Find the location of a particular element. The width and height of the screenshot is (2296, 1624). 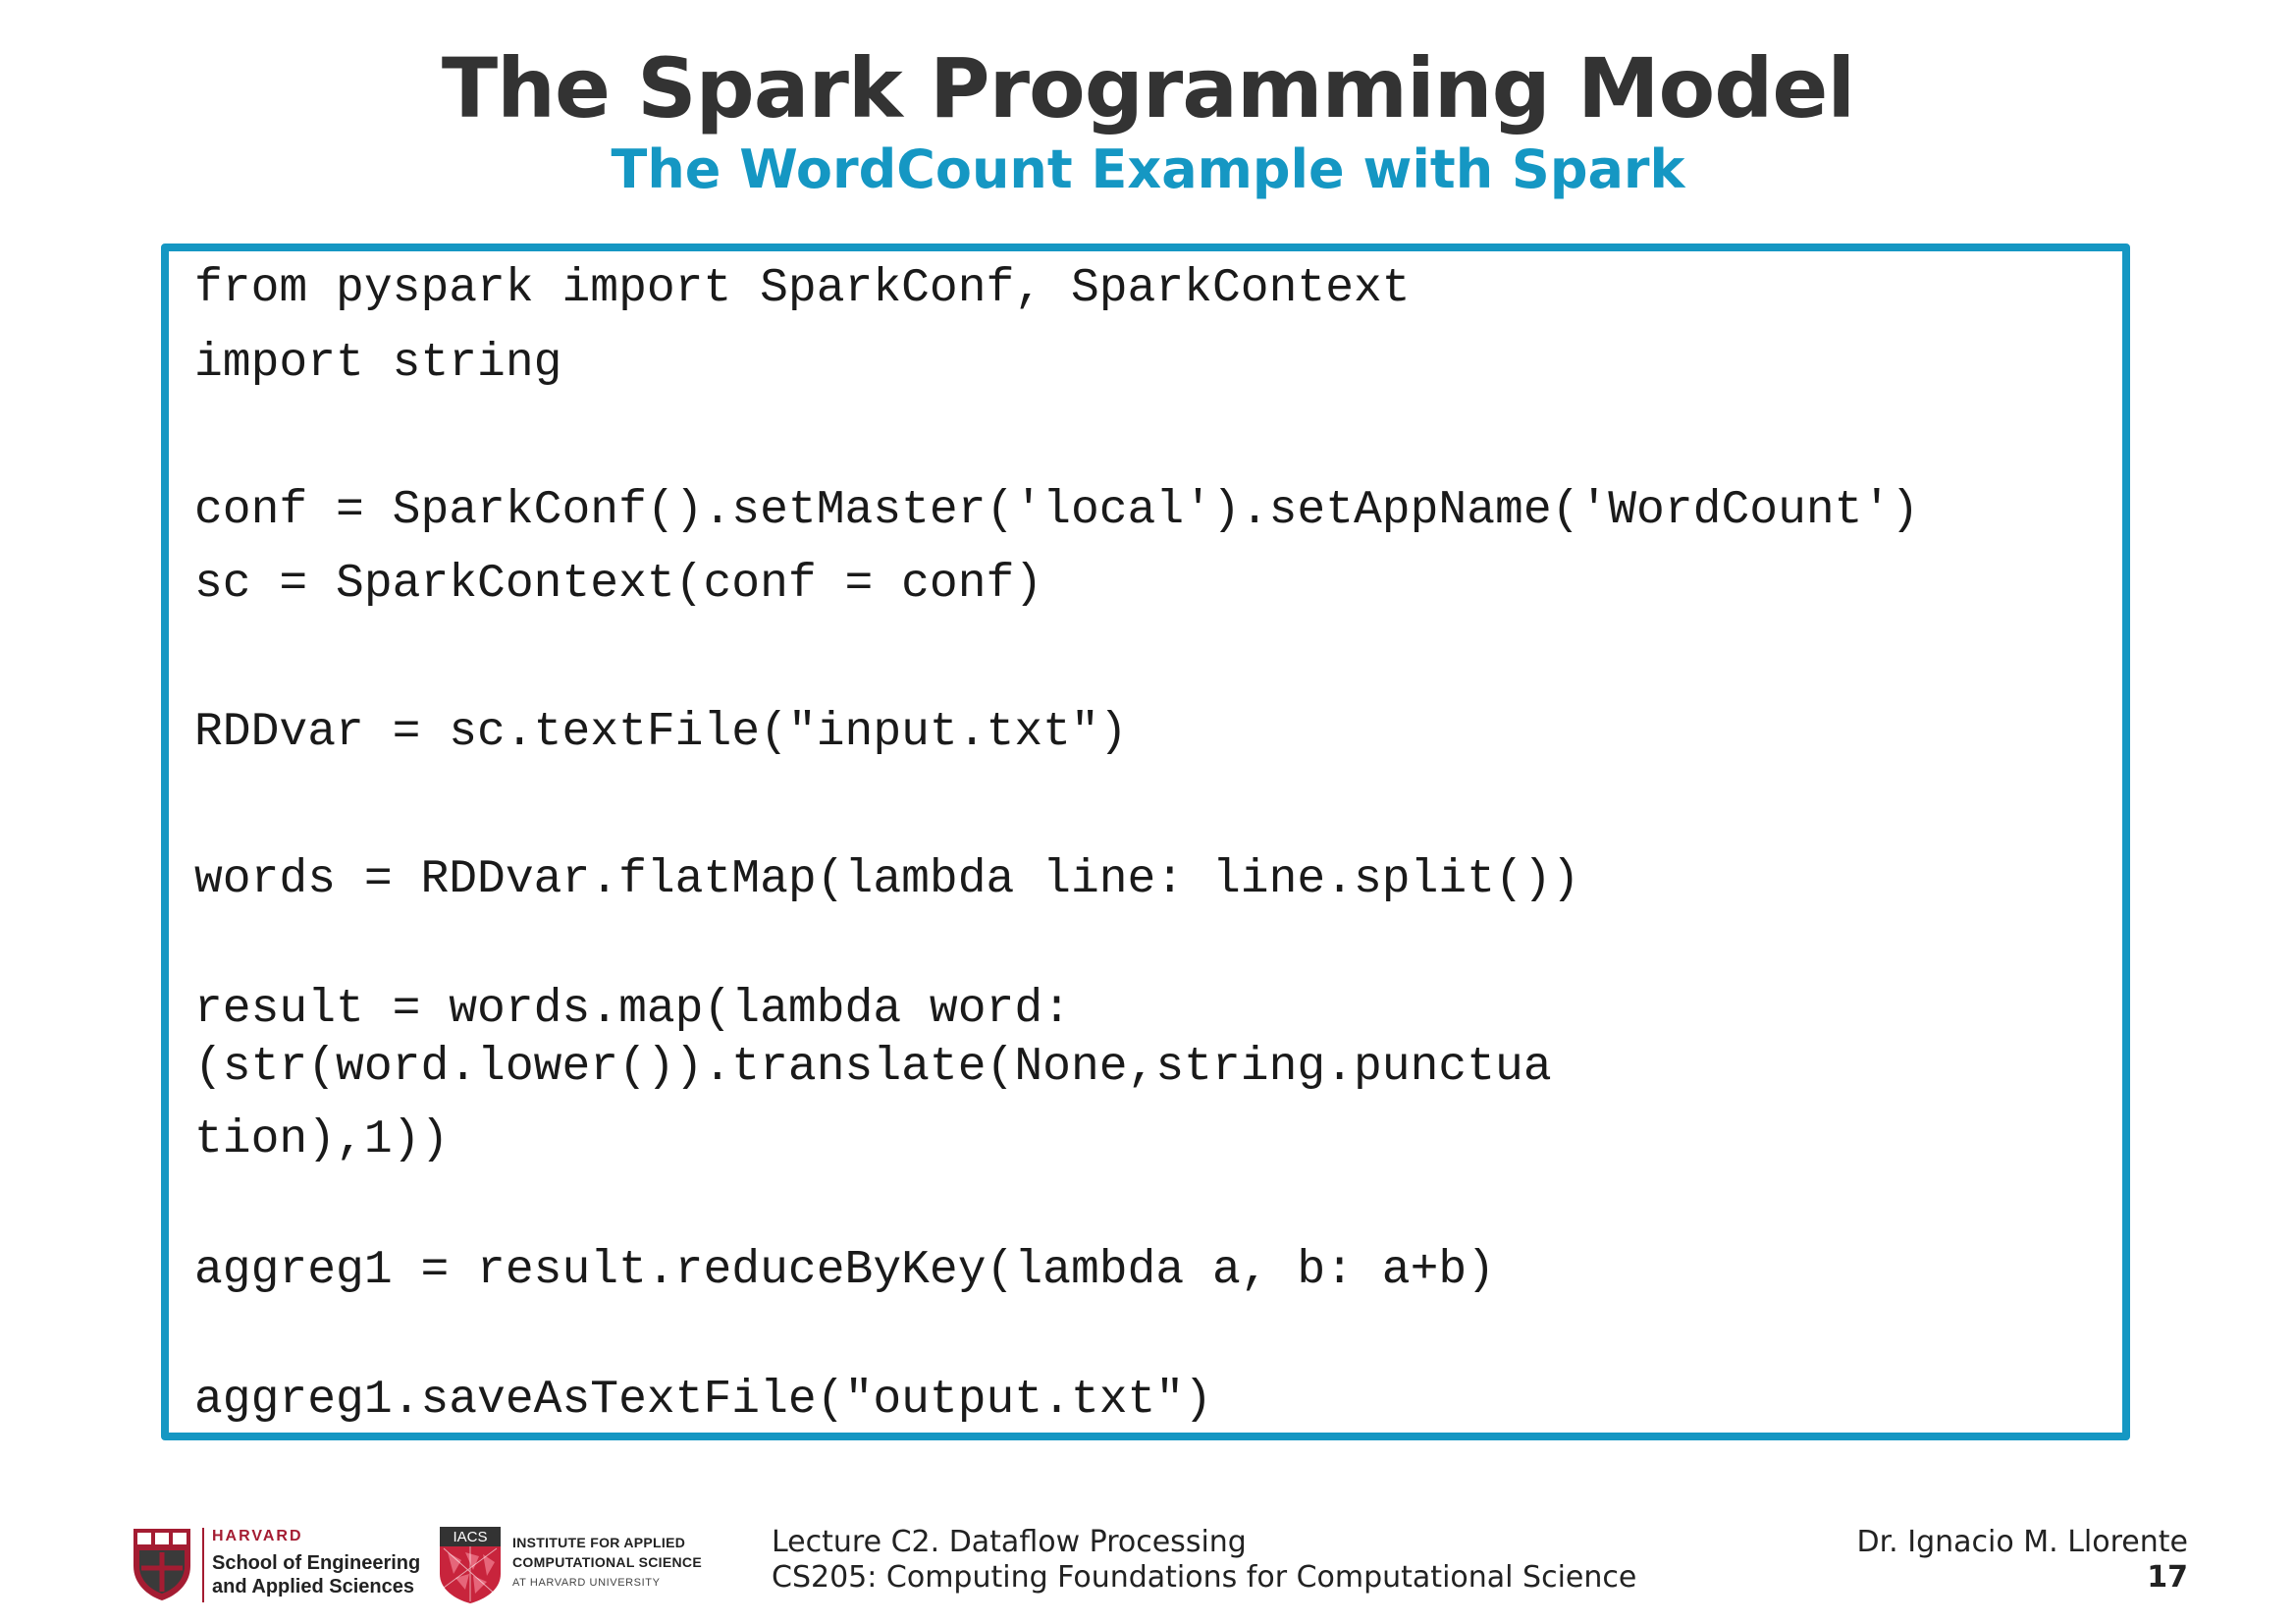

page-number: 17 is located at coordinates (2167, 1577).